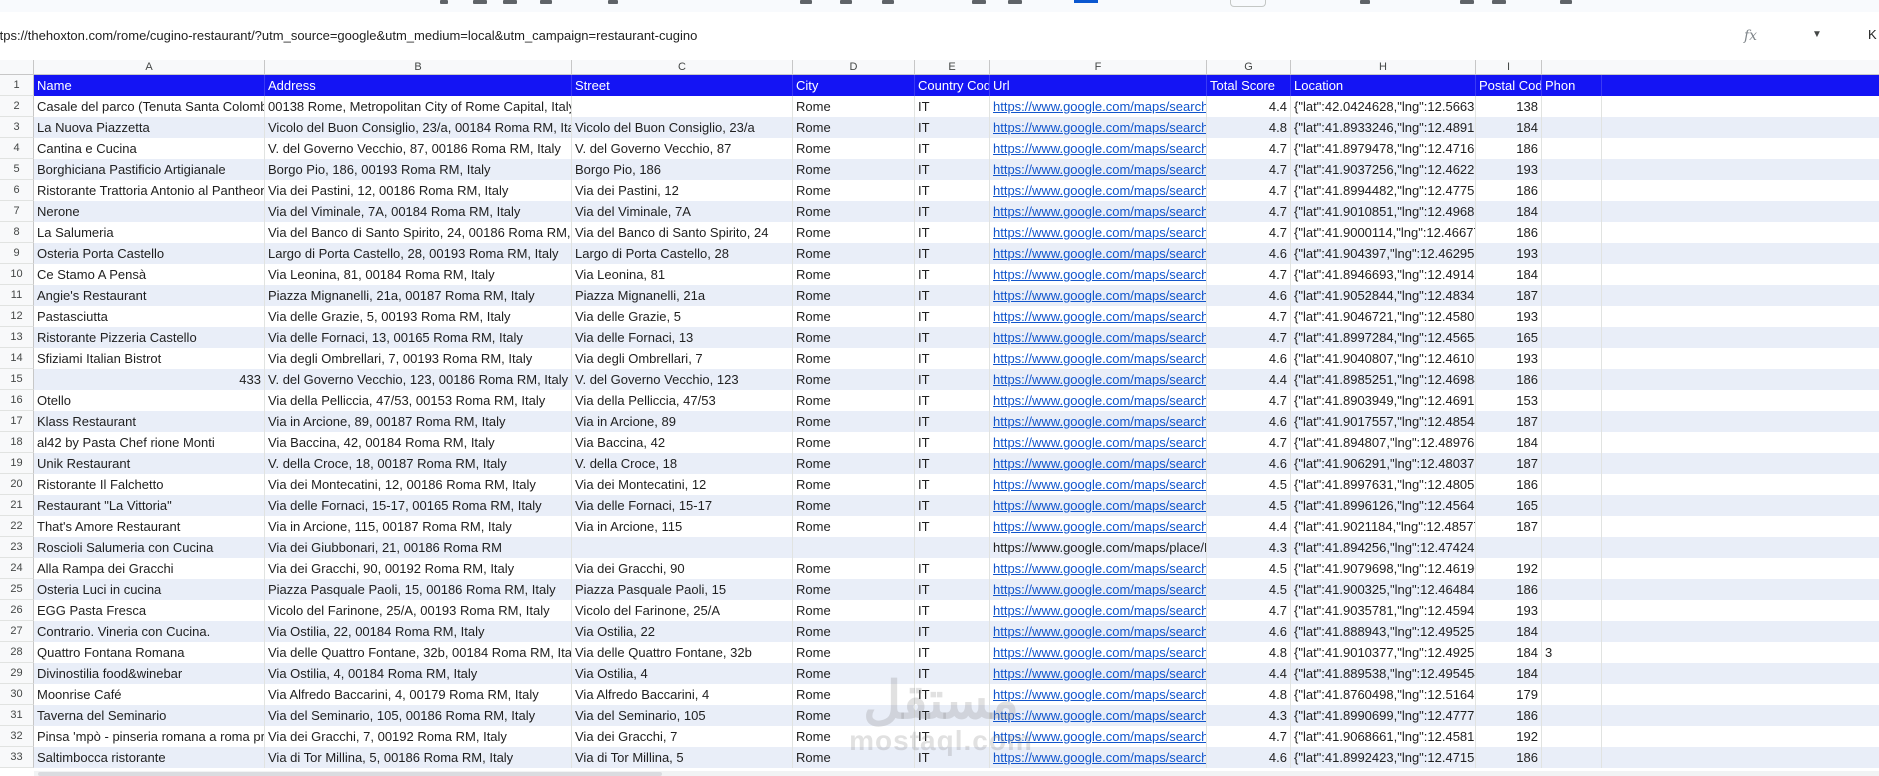  What do you see at coordinates (149, 67) in the screenshot?
I see `column-header-a: A` at bounding box center [149, 67].